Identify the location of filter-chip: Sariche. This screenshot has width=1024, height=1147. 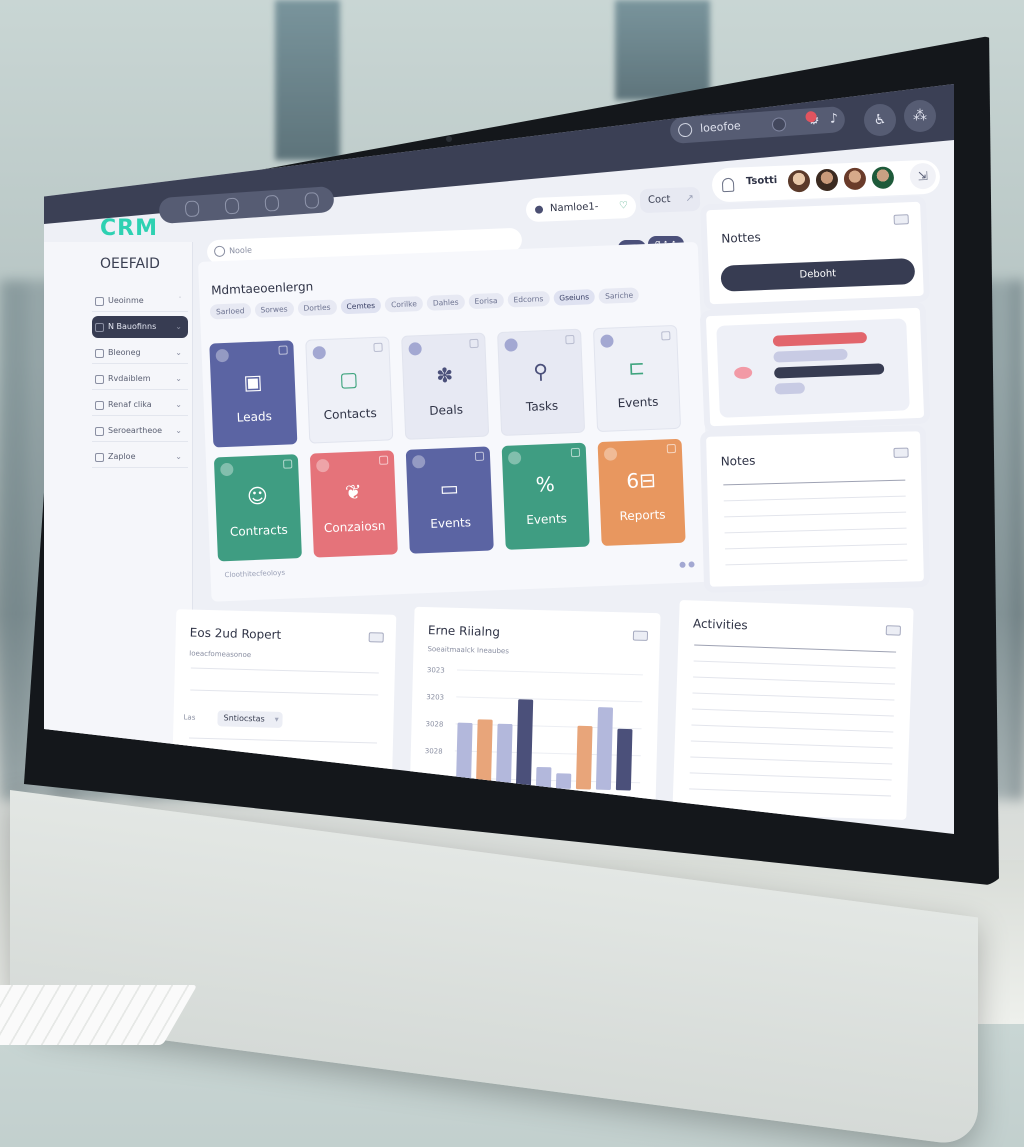
(619, 295).